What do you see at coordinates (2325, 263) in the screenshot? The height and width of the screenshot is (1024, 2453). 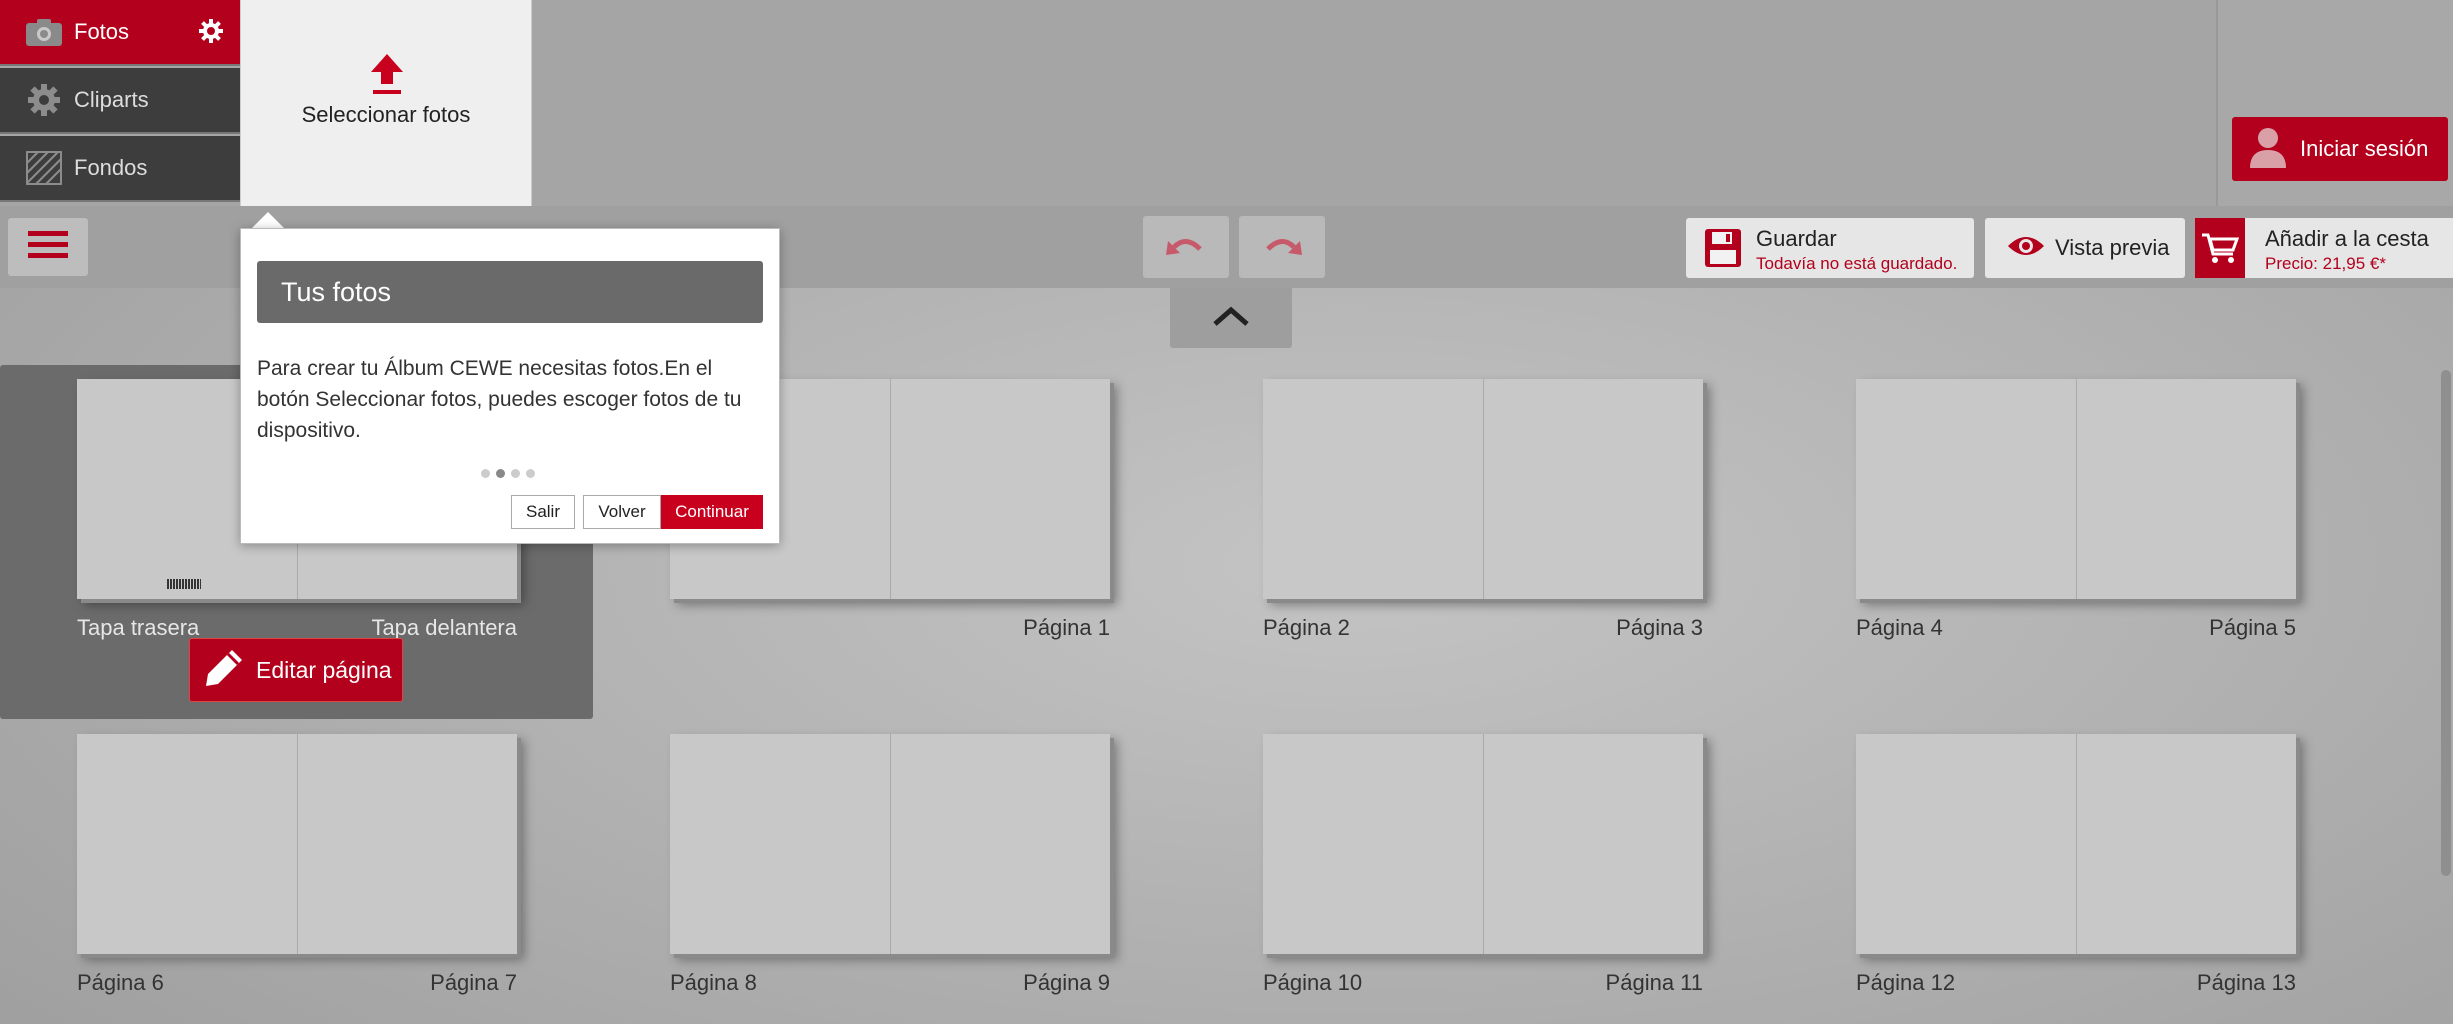 I see `cart-price: Precio: 21,95 €*` at bounding box center [2325, 263].